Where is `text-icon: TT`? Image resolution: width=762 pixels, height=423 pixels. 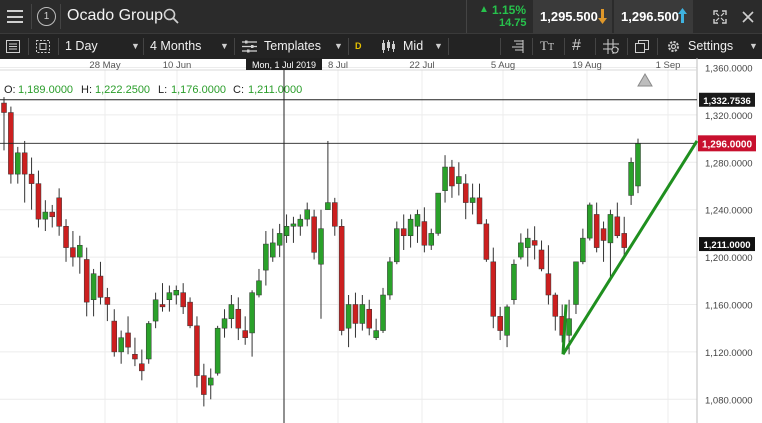
text-icon: TT is located at coordinates (547, 46).